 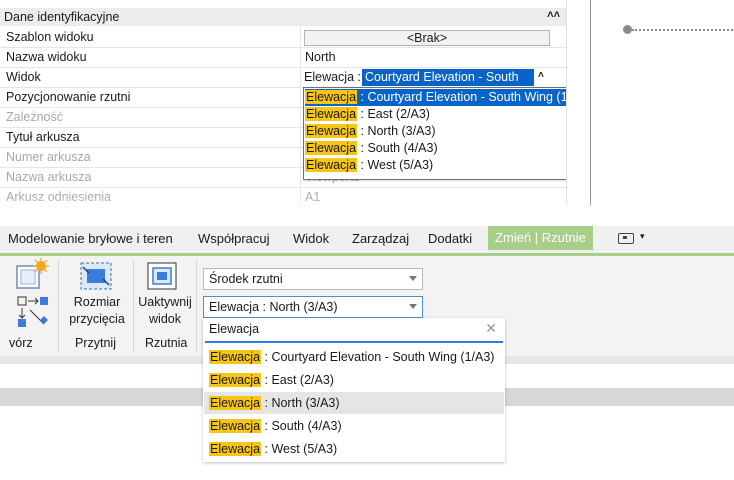 What do you see at coordinates (43, 137) in the screenshot?
I see `property-label: Tytuł arkusza` at bounding box center [43, 137].